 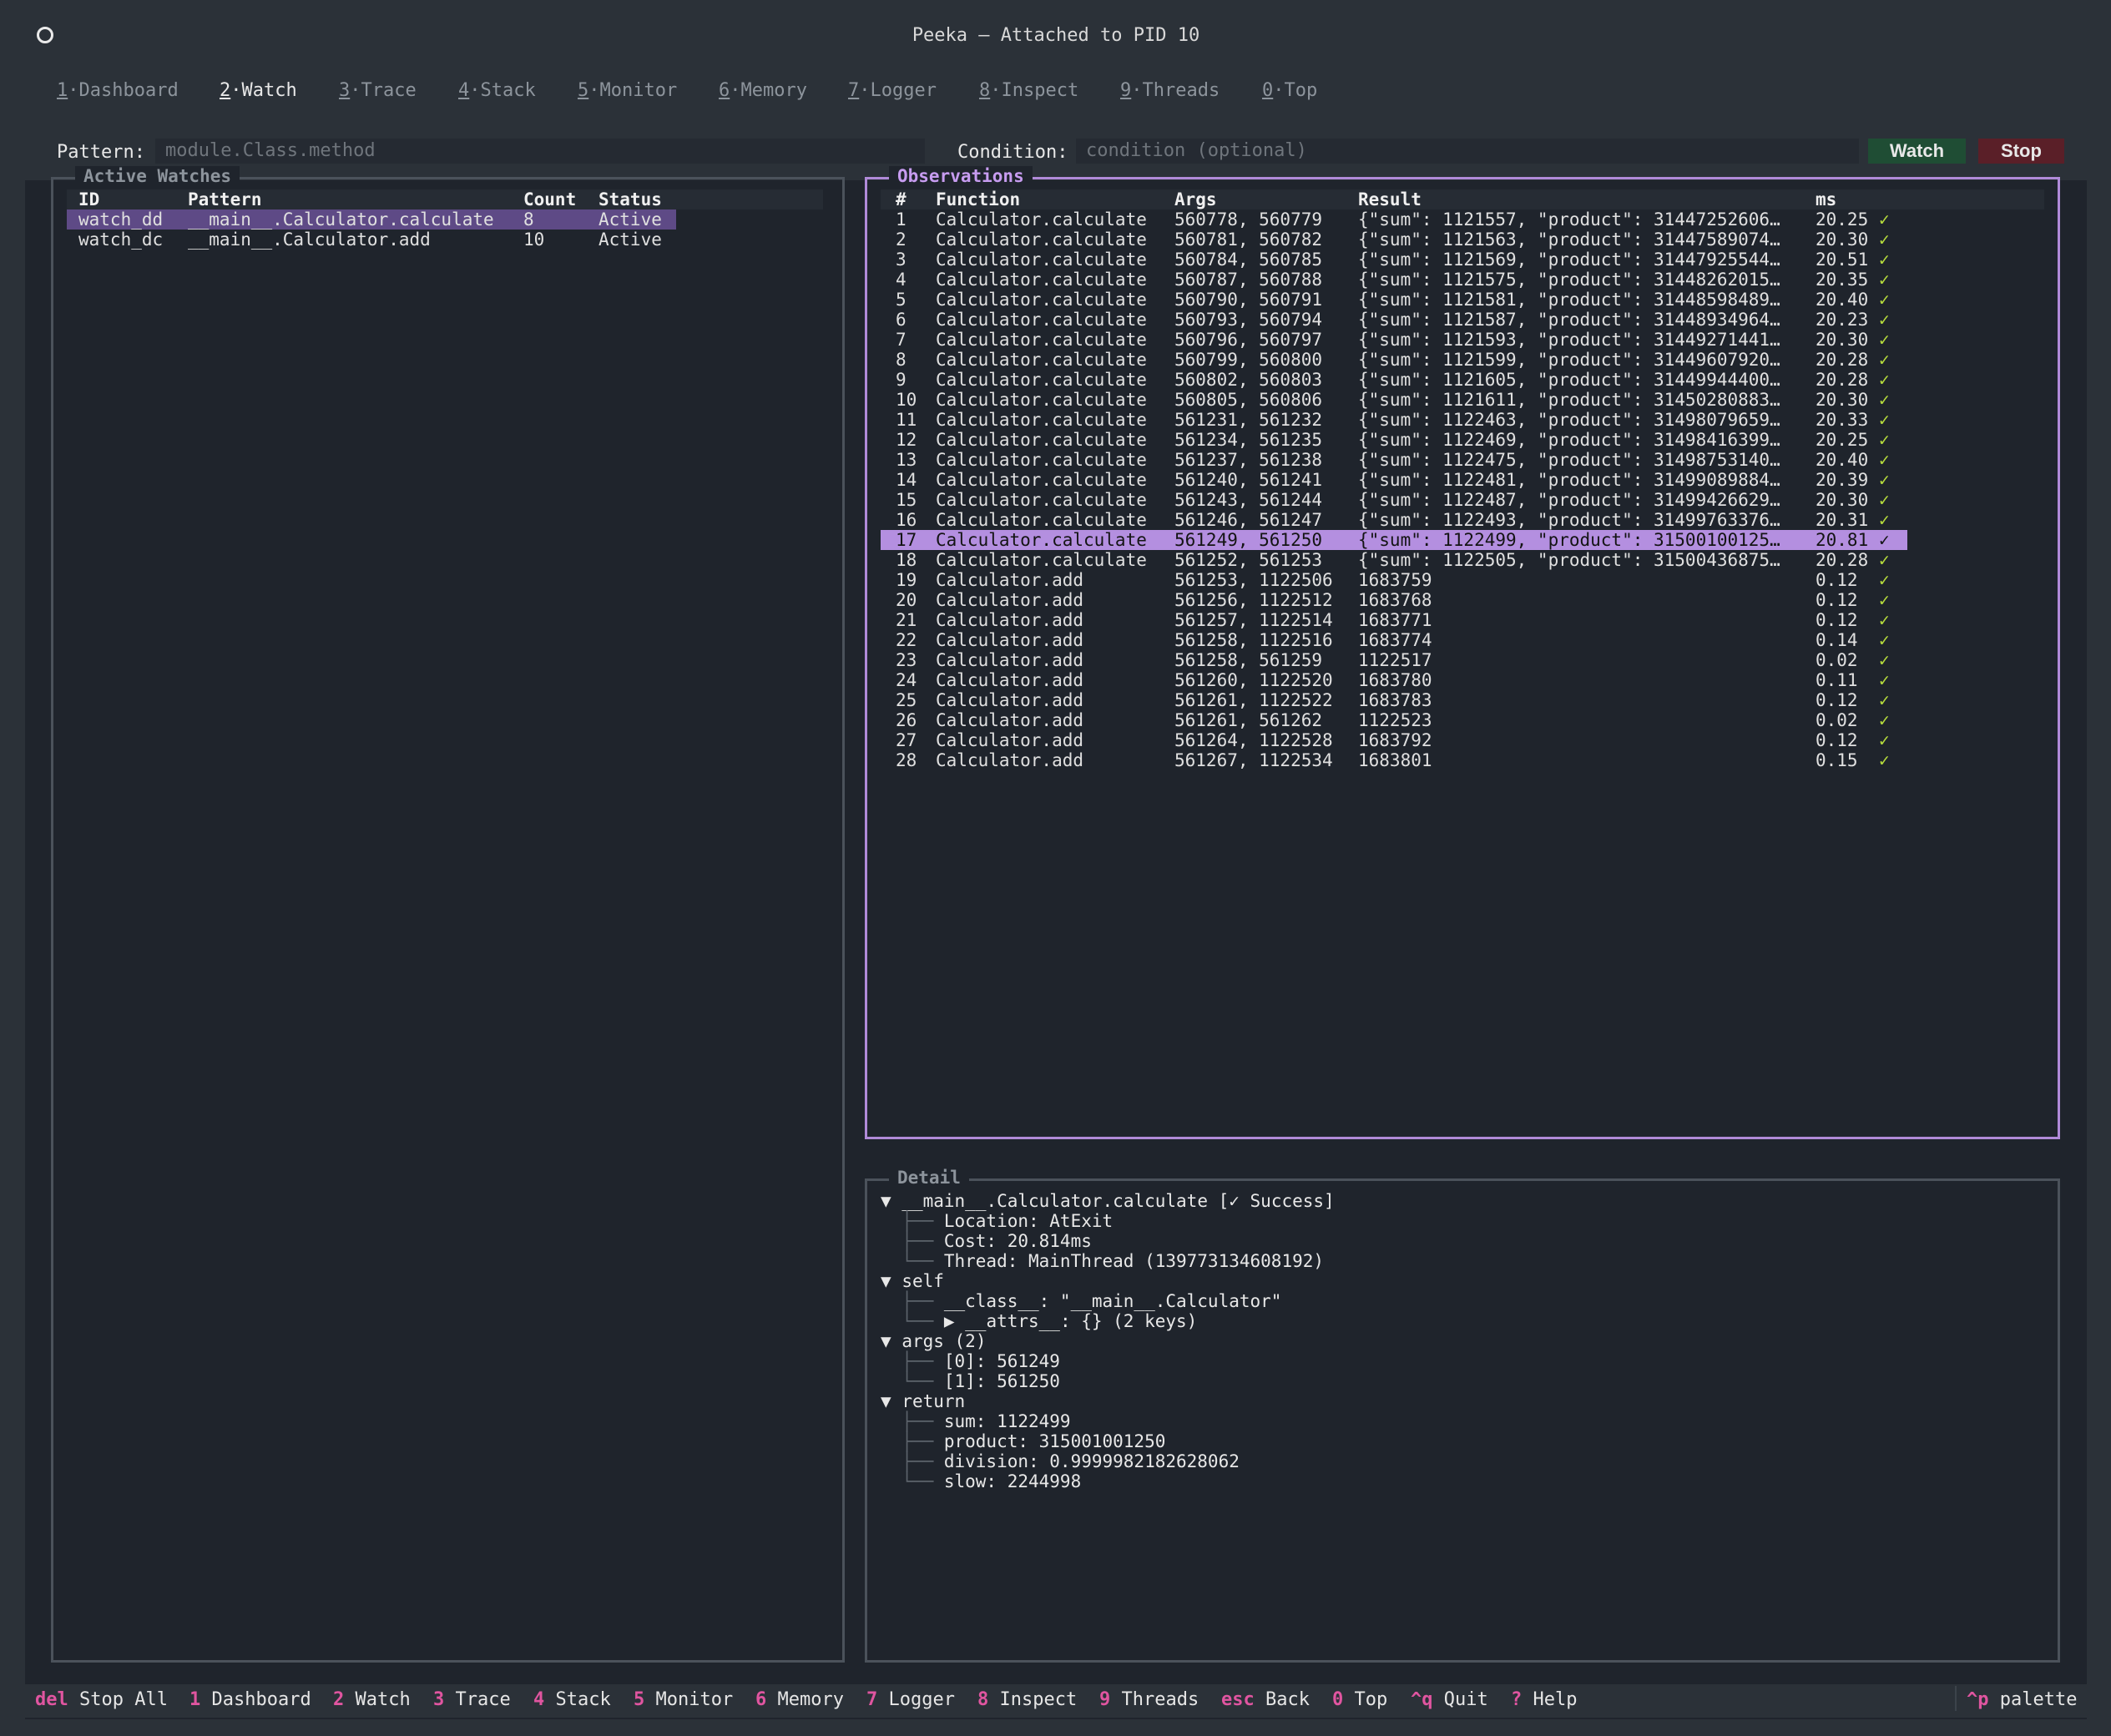 I want to click on observation-num: 6, so click(x=902, y=320).